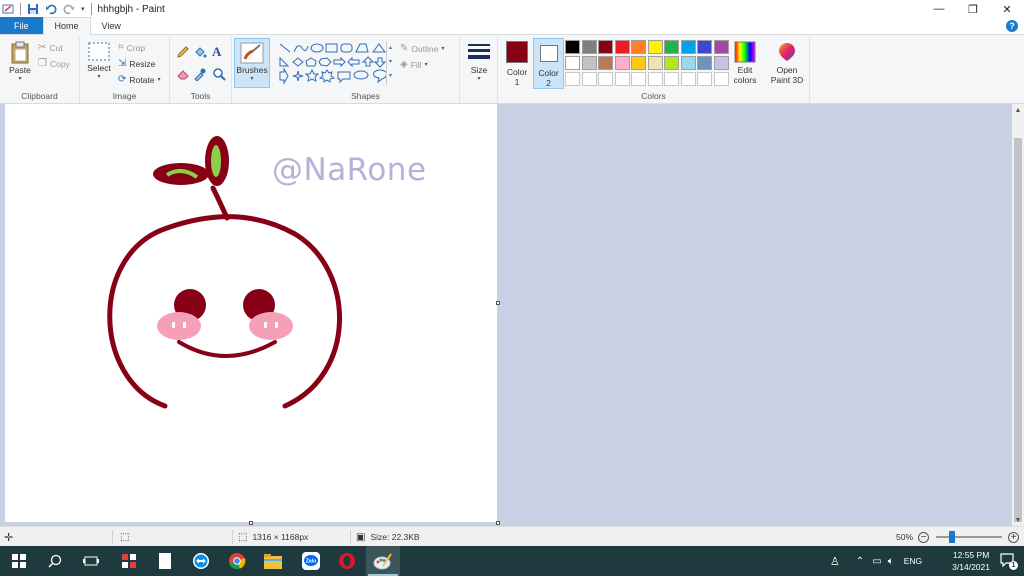 The image size is (1024, 576). Describe the element at coordinates (498, 523) in the screenshot. I see `resize-handle-corner` at that location.